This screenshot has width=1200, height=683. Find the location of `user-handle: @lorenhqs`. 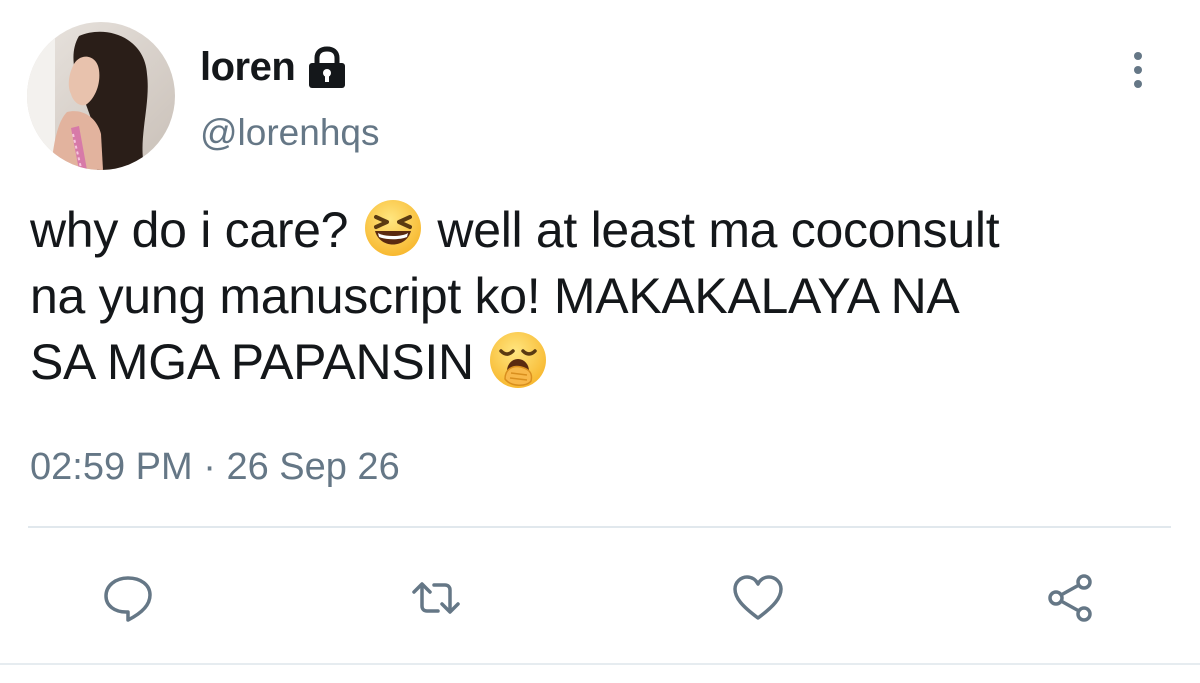

user-handle: @lorenhqs is located at coordinates (290, 133).